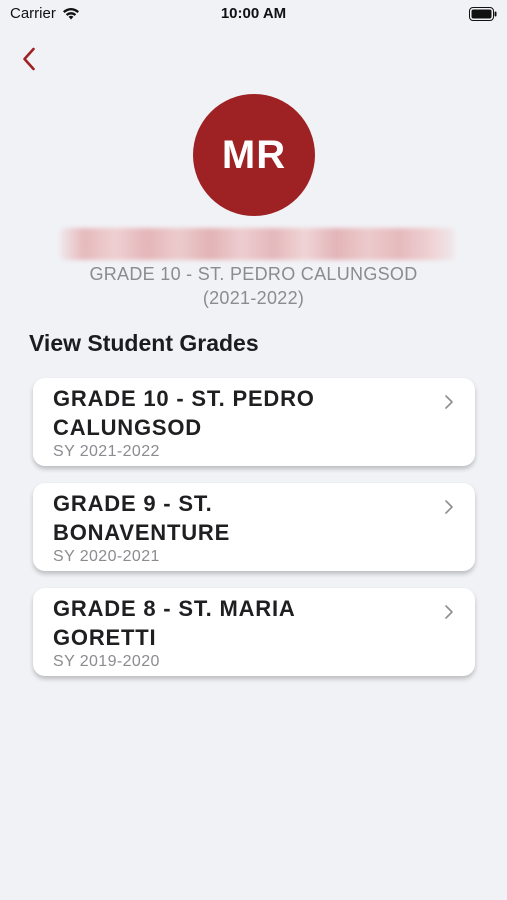 The width and height of the screenshot is (507, 900). I want to click on grade-card-school-year: SY 2021-2022, so click(106, 451).